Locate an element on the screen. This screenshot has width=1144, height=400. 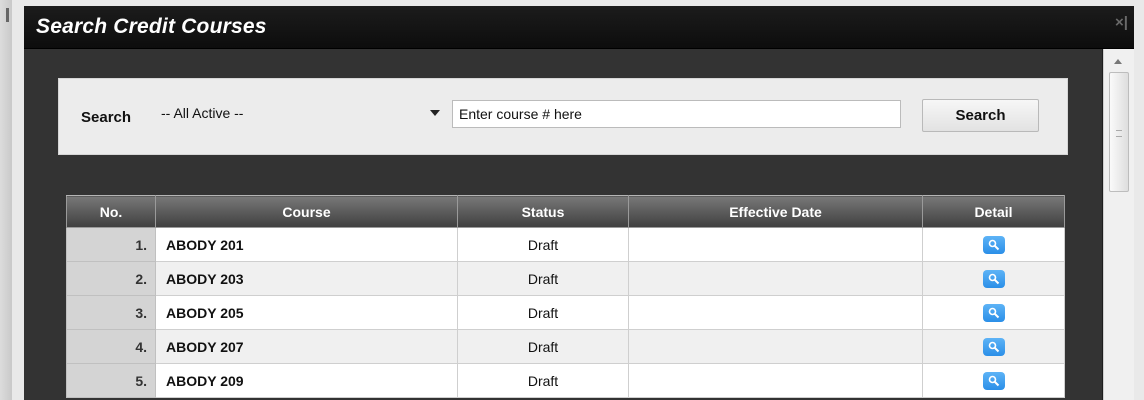
table-row: 5. ABODY 209 Draft is located at coordinates (565, 380).